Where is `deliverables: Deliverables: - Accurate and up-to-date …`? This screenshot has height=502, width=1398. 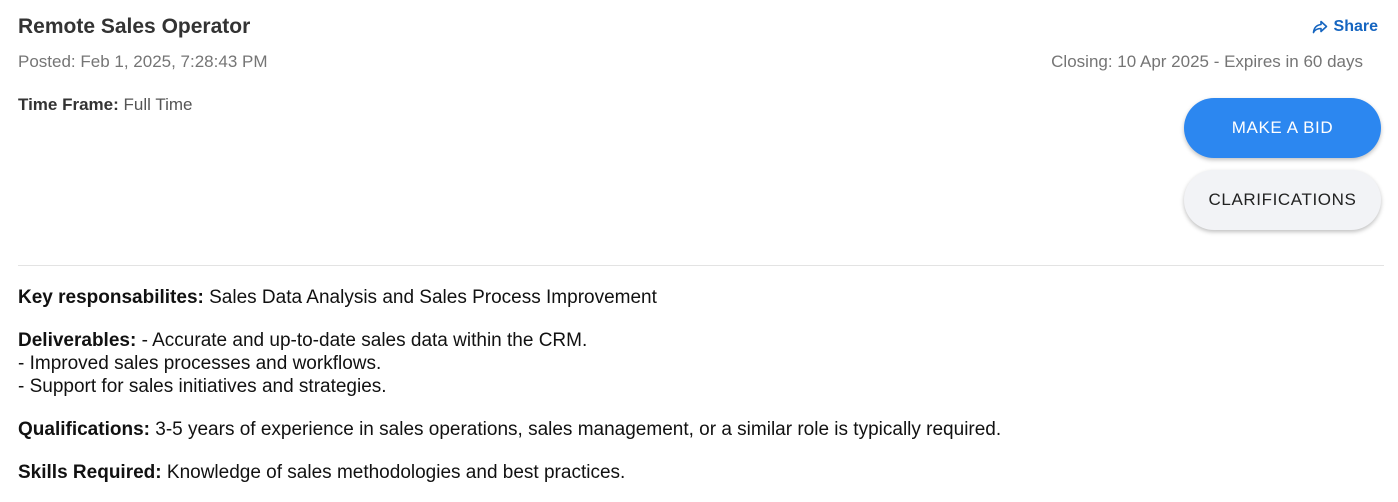
deliverables: Deliverables: - Accurate and up-to-date … is located at coordinates (698, 363).